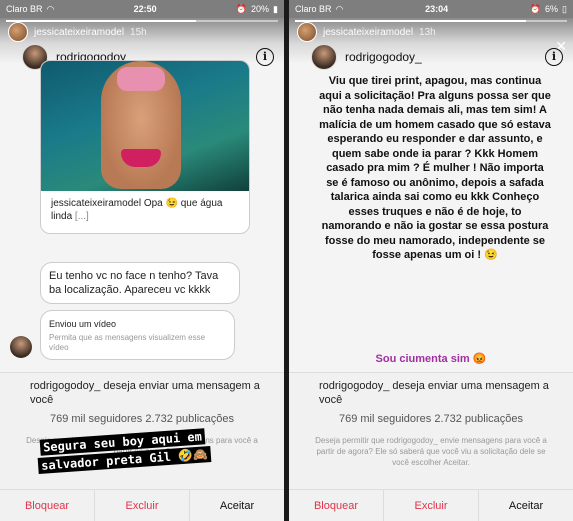 The image size is (573, 521). What do you see at coordinates (275, 8) in the screenshot?
I see `battery-icon: ▮` at bounding box center [275, 8].